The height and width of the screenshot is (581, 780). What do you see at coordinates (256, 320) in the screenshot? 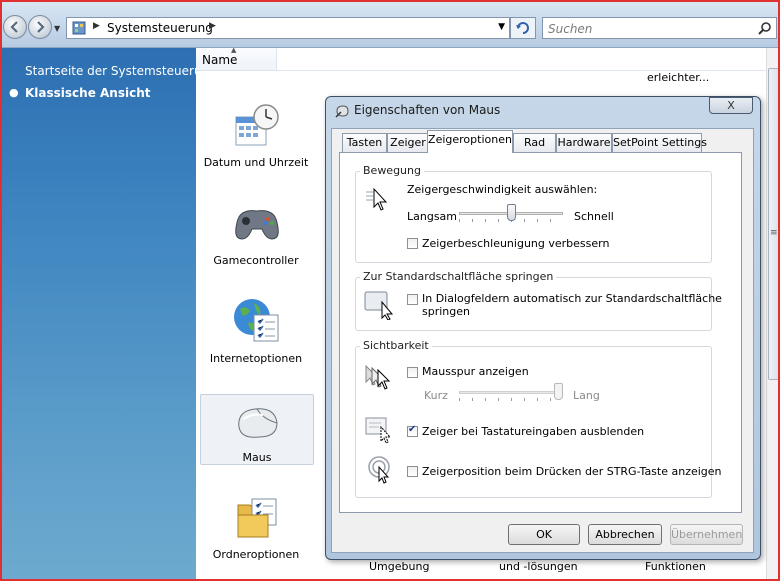
I see `globe-checklist-icon` at bounding box center [256, 320].